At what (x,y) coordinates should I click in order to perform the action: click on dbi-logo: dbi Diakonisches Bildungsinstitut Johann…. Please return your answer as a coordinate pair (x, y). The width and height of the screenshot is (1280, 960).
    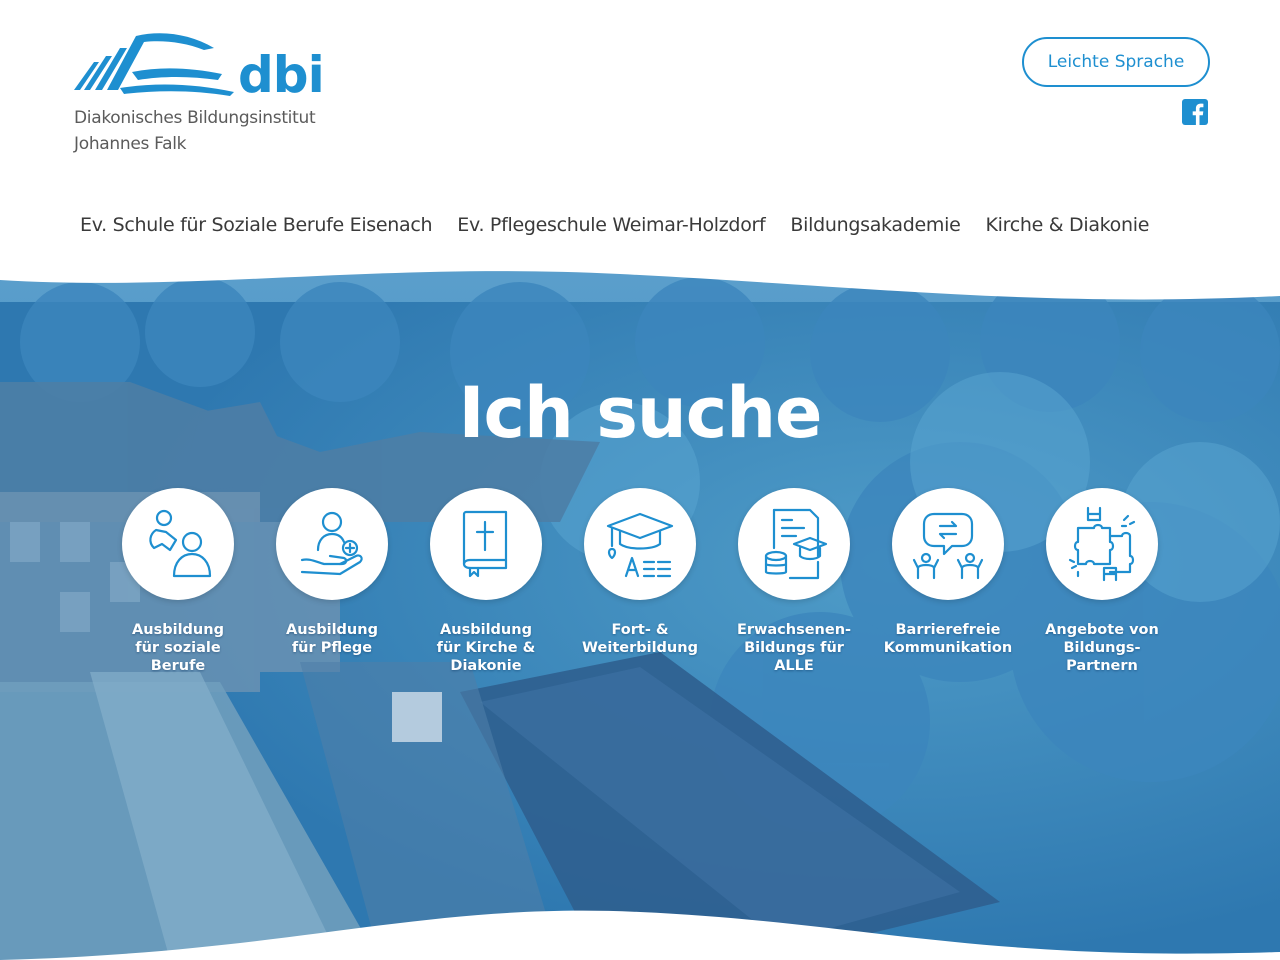
    Looking at the image, I should click on (202, 93).